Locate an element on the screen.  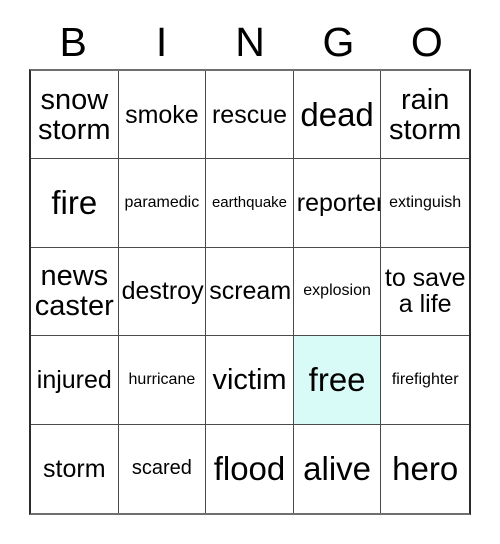
bingo-cell-label: storm is located at coordinates (74, 468).